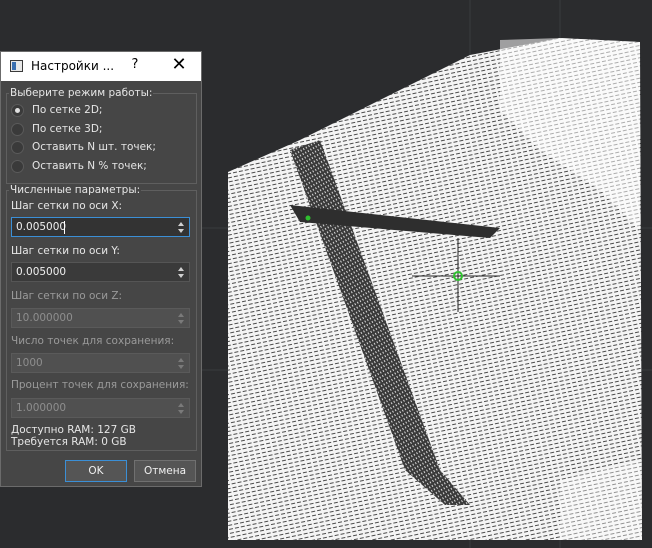 The width and height of the screenshot is (652, 548). What do you see at coordinates (16, 66) in the screenshot?
I see `app-icon` at bounding box center [16, 66].